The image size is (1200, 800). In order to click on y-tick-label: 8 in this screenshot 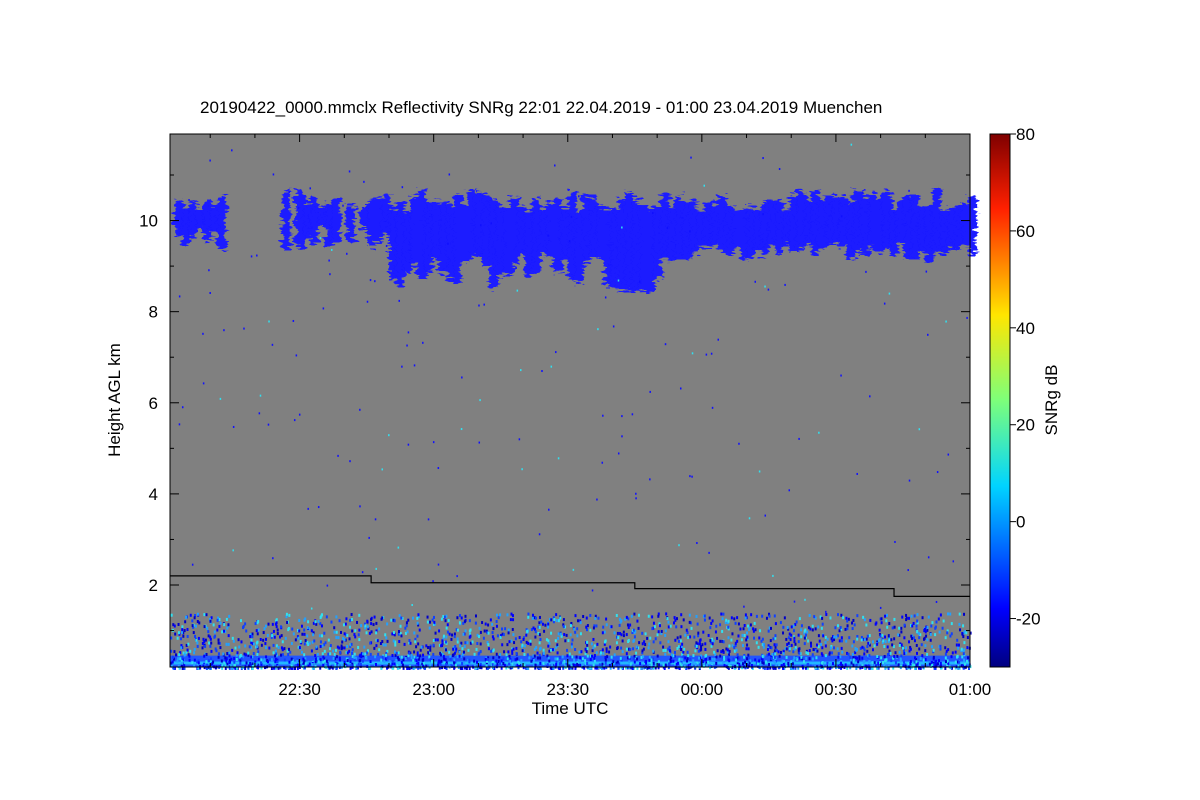, I will do `click(153, 312)`.